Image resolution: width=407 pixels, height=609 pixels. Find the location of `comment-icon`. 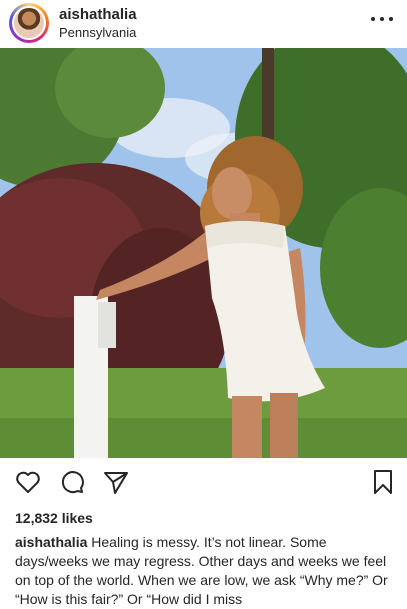

comment-icon is located at coordinates (72, 482).